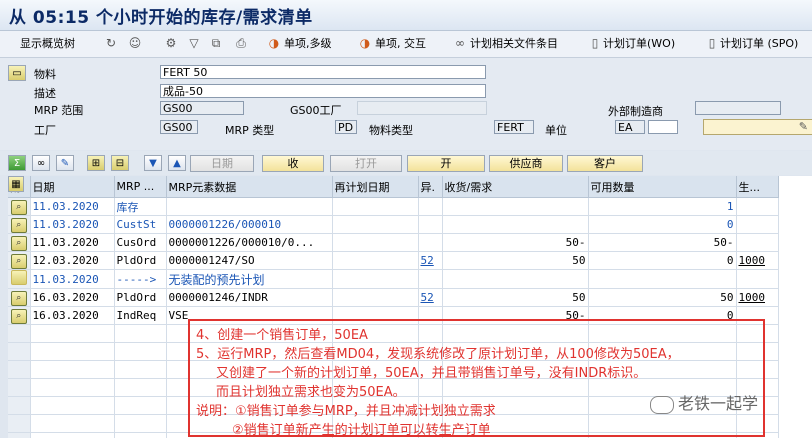 This screenshot has width=812, height=438. I want to click on date-button: 日期, so click(222, 163).